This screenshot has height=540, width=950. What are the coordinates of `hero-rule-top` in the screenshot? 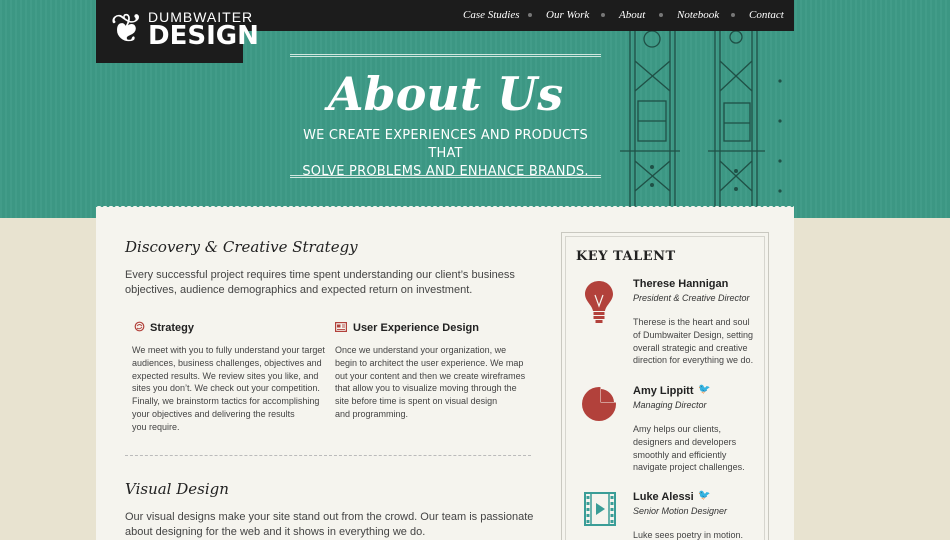 It's located at (445, 55).